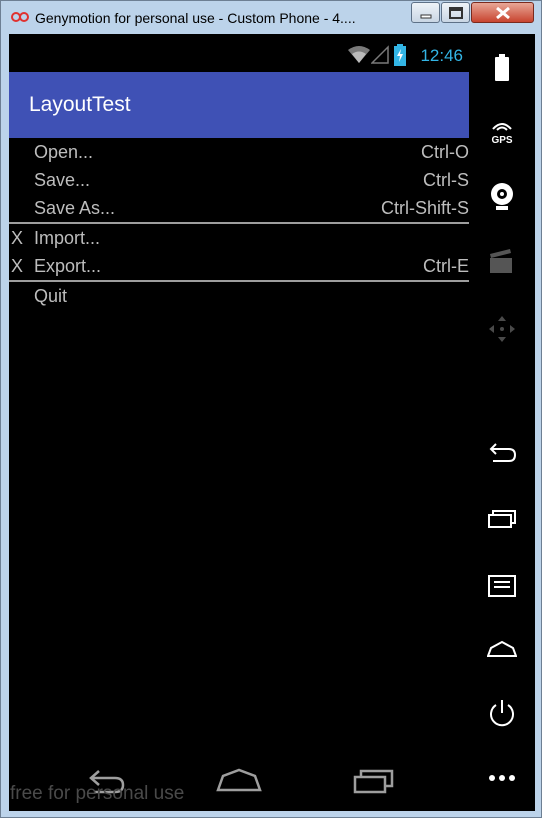 This screenshot has height=818, width=542. Describe the element at coordinates (239, 152) in the screenshot. I see `menu-item-open: Open... Ctrl-O` at that location.